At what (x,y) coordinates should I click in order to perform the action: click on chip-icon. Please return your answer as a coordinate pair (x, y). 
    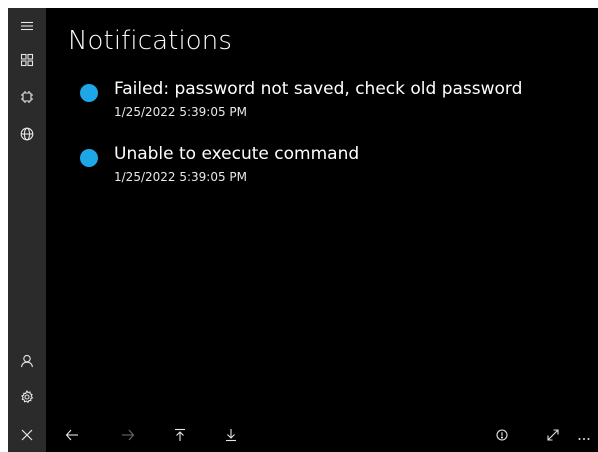
    Looking at the image, I should click on (27, 98).